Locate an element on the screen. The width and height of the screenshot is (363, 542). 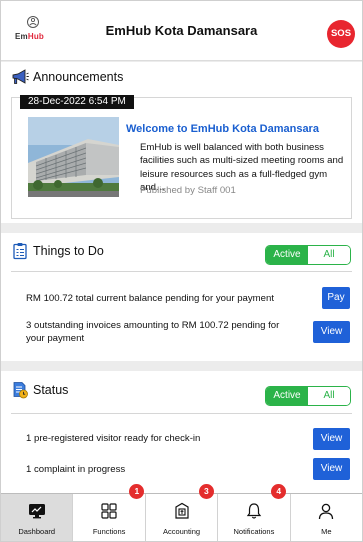
visitor-view-button: View is located at coordinates (331, 439).